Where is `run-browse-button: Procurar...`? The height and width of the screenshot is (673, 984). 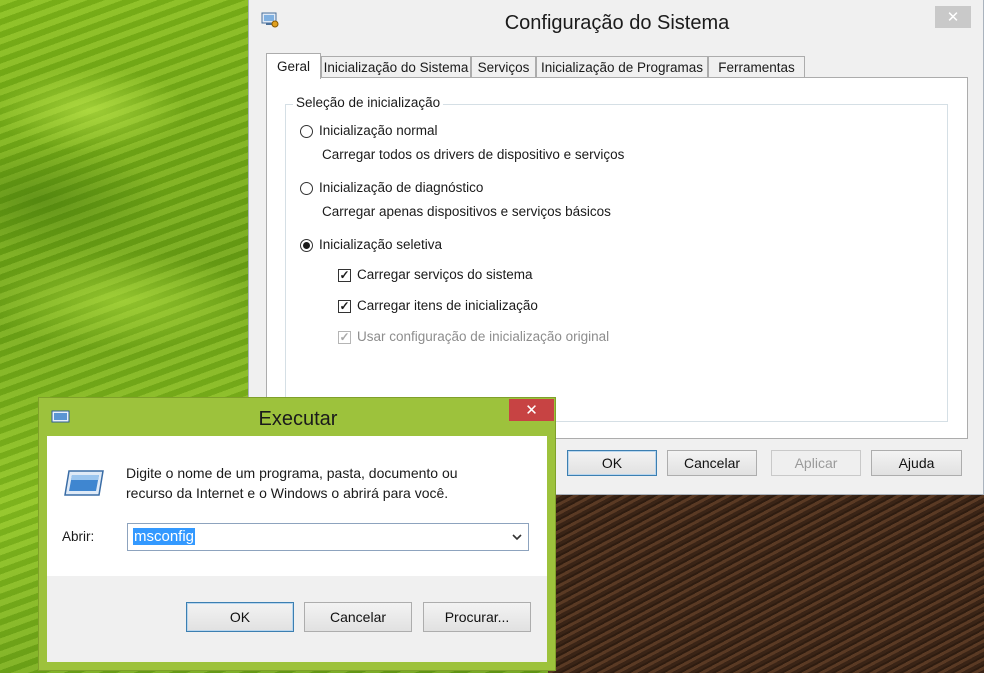 run-browse-button: Procurar... is located at coordinates (477, 617).